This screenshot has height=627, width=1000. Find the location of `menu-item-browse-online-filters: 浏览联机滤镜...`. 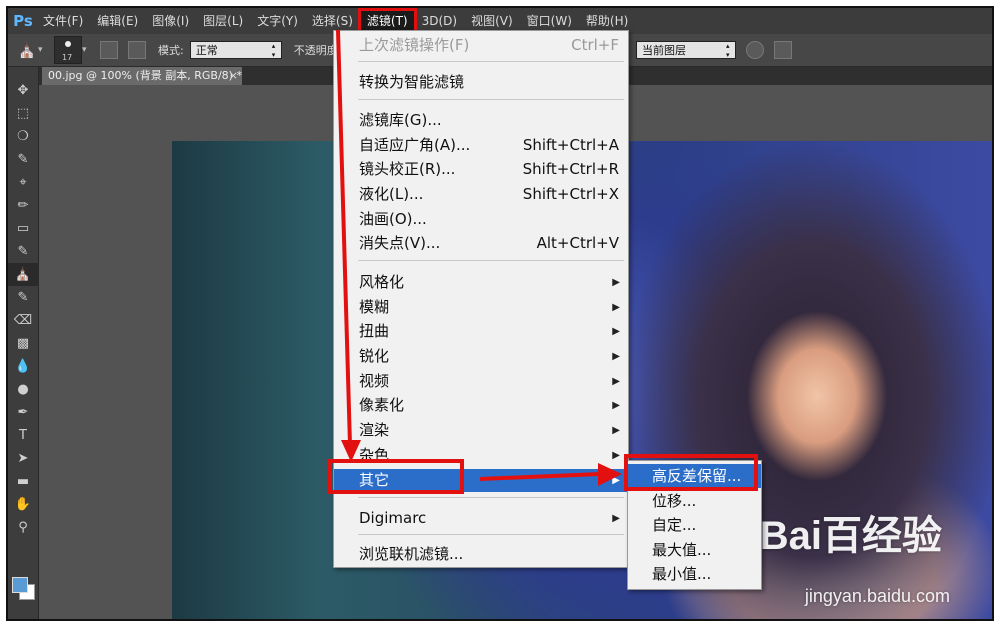

menu-item-browse-online-filters: 浏览联机滤镜... is located at coordinates (481, 554).